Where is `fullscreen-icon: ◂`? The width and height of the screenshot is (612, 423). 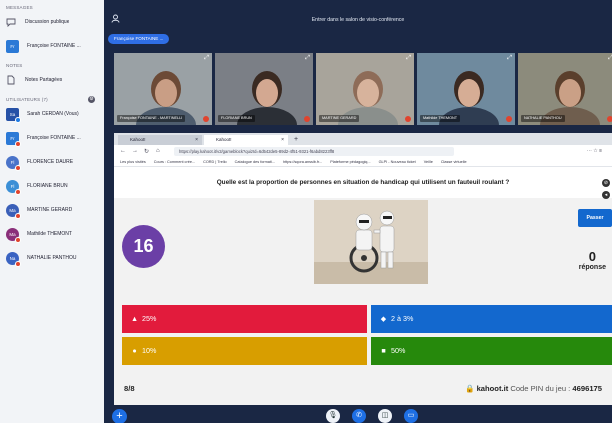
fullscreen-icon: ◂ is located at coordinates (606, 195).